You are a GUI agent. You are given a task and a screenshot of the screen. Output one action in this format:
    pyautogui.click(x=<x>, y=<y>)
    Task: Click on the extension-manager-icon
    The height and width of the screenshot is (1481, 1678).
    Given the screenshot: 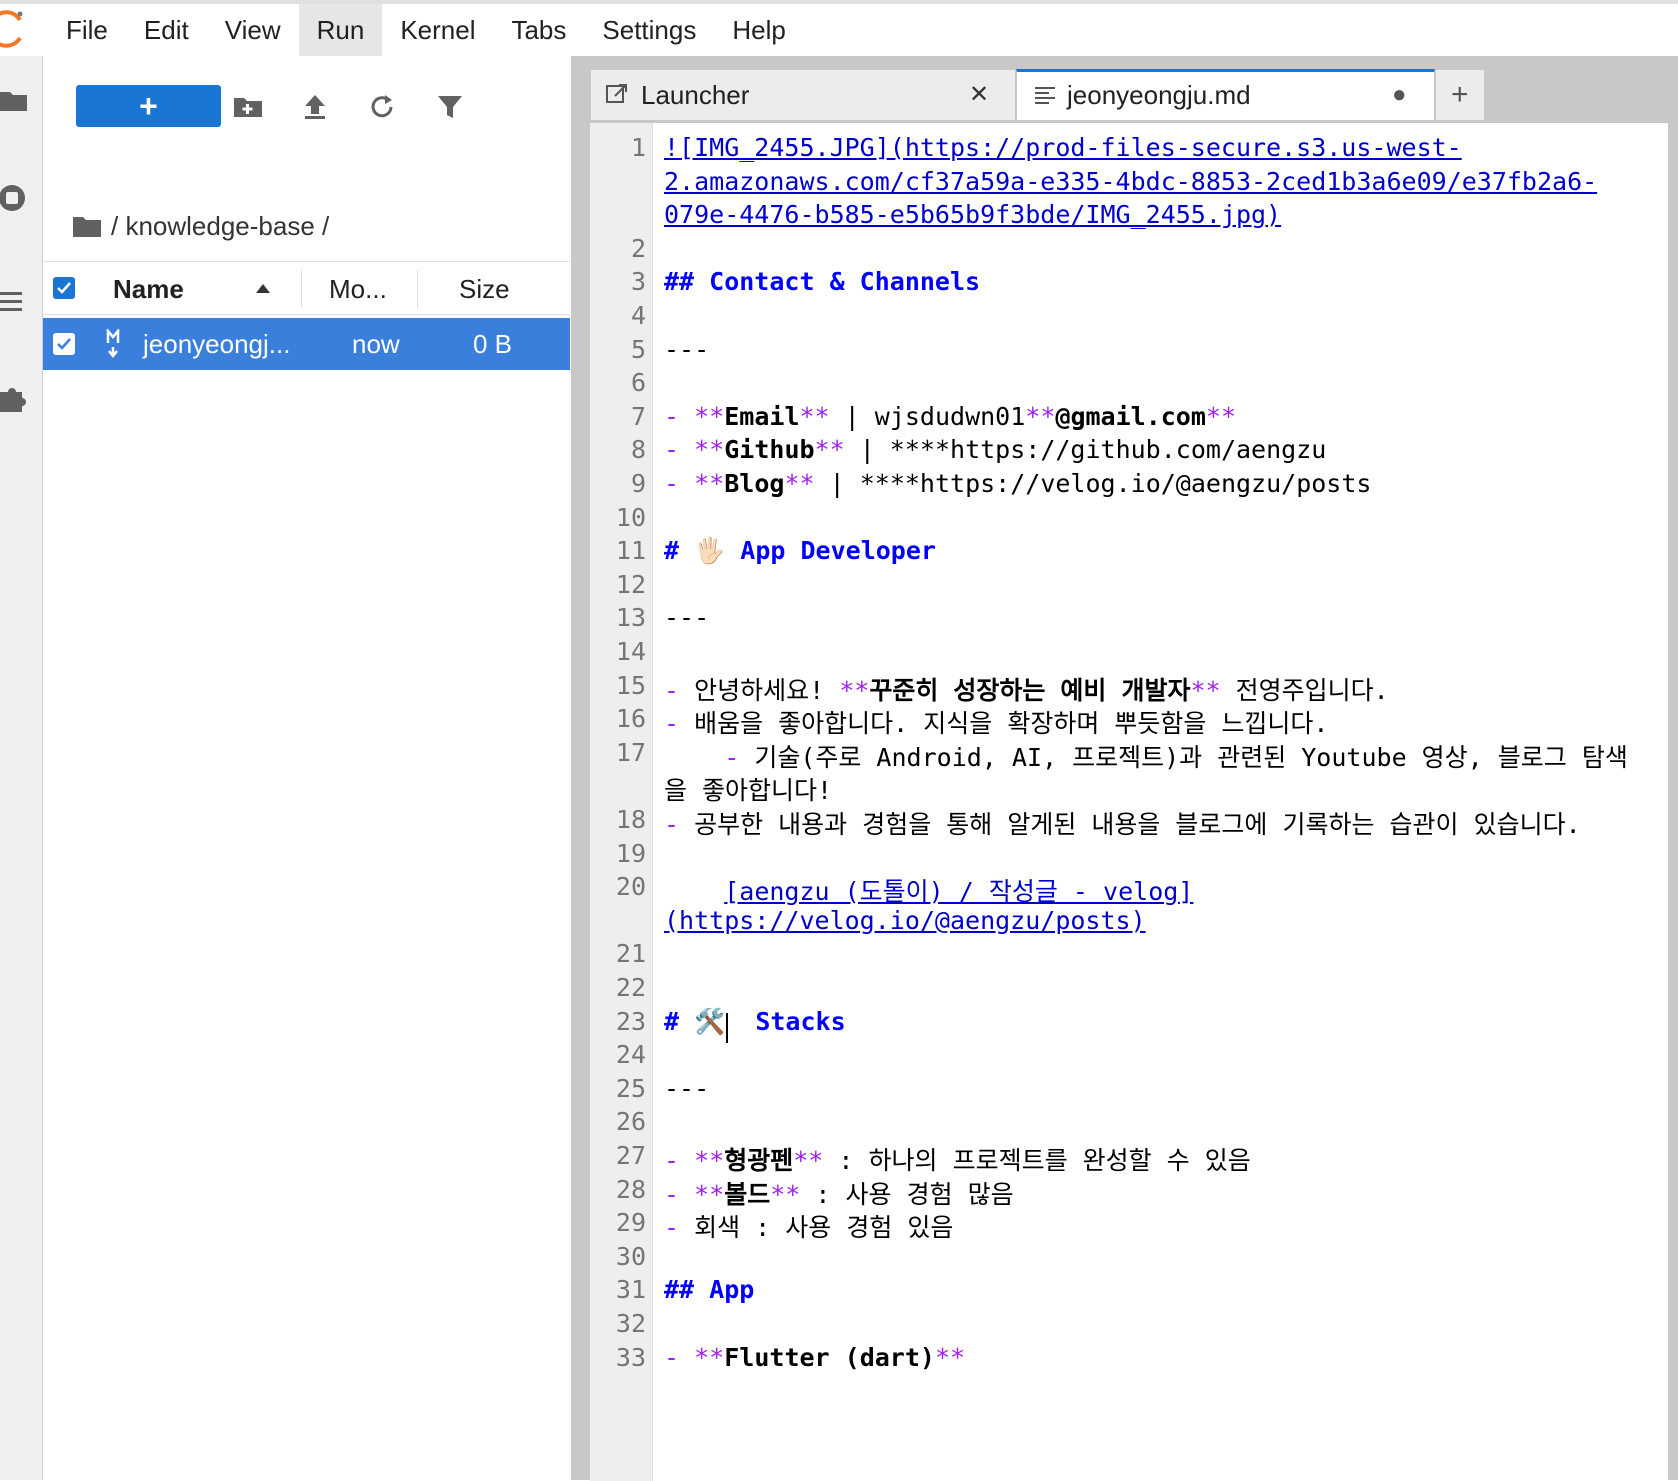 What is the action you would take?
    pyautogui.click(x=15, y=399)
    